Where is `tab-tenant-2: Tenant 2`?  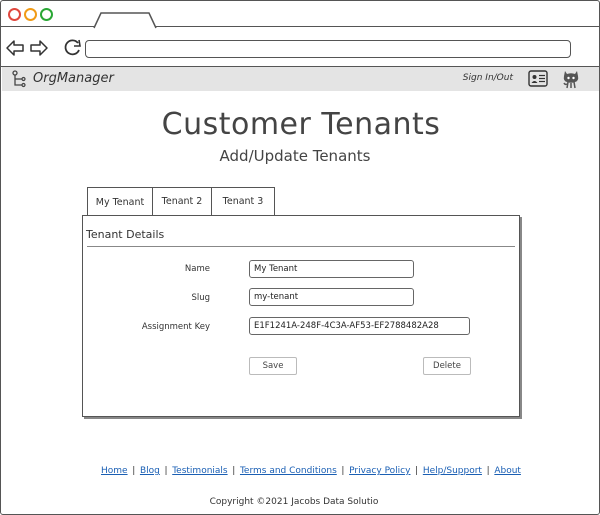
tab-tenant-2: Tenant 2 is located at coordinates (181, 201).